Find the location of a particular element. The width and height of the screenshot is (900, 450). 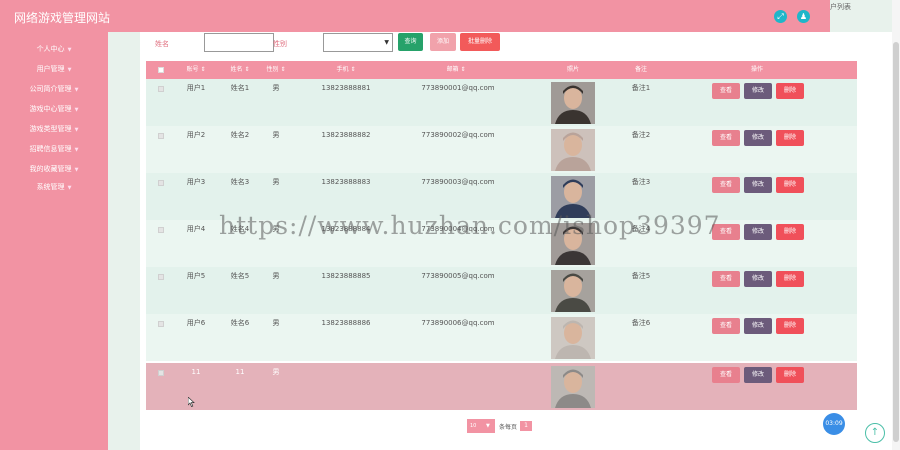

cell-note: 备注1 is located at coordinates (641, 88).